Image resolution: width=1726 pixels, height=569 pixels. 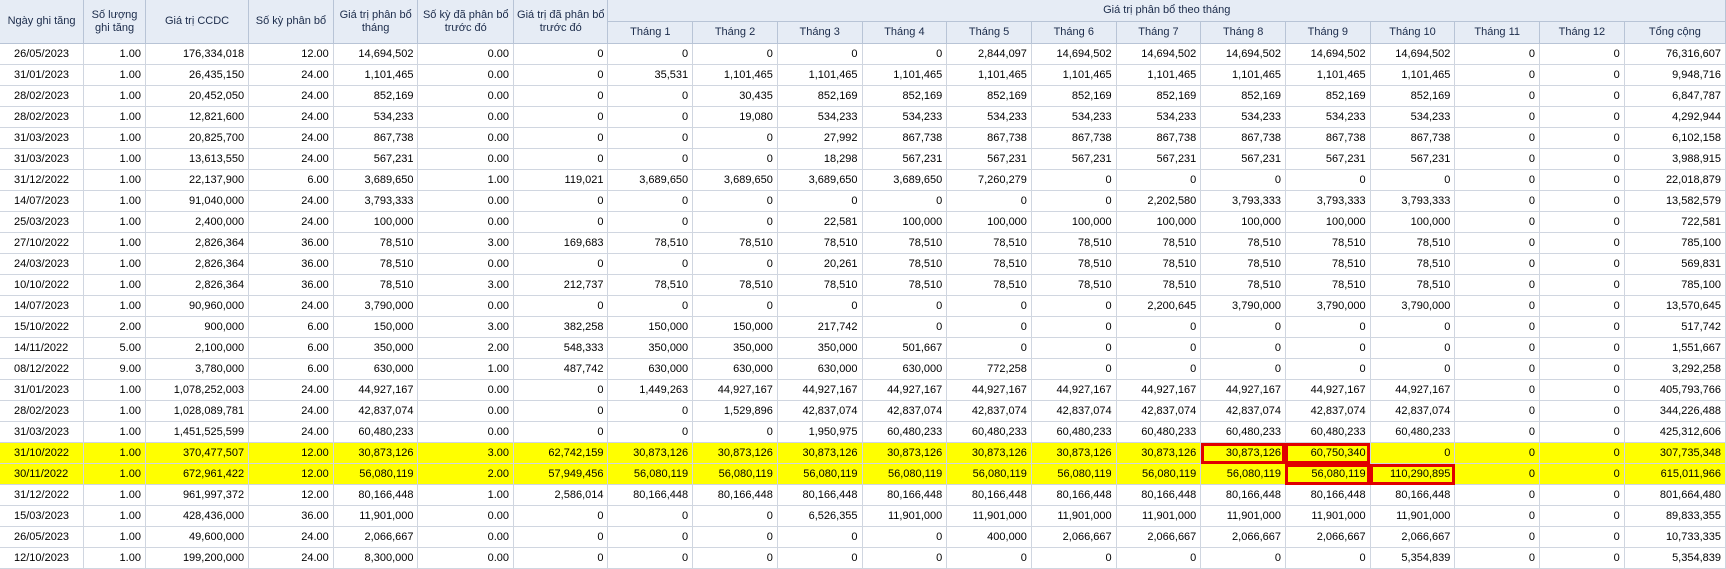 What do you see at coordinates (735, 369) in the screenshot?
I see `cell-thang-2: 630,000` at bounding box center [735, 369].